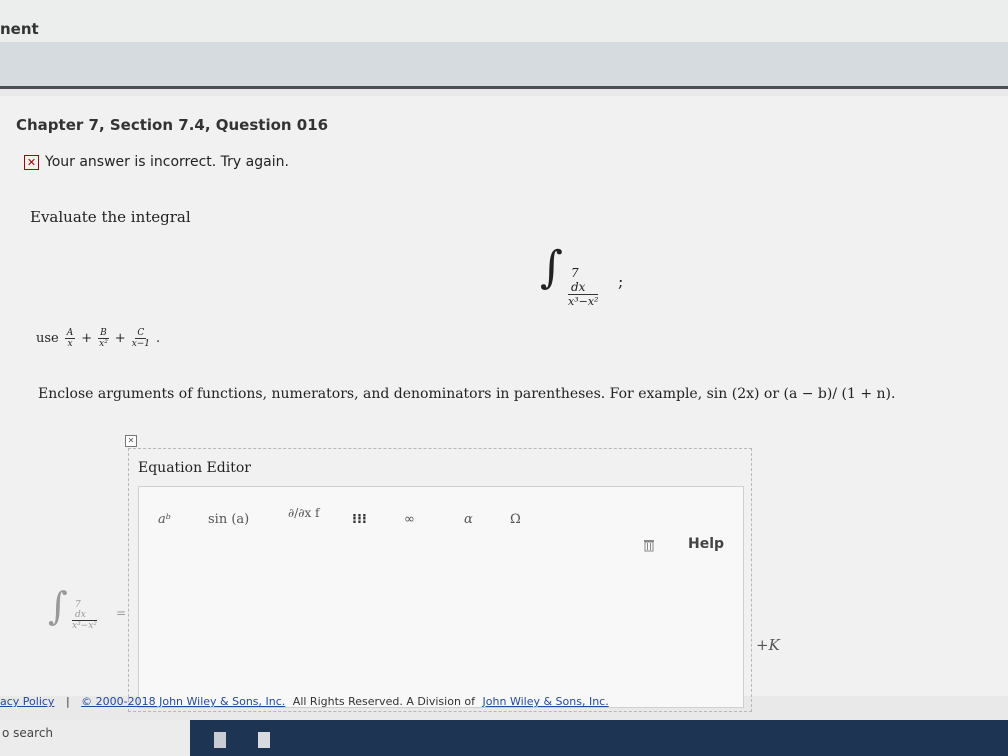 This screenshot has height=756, width=1008. I want to click on hint-term-b-num: B, so click(103, 333).